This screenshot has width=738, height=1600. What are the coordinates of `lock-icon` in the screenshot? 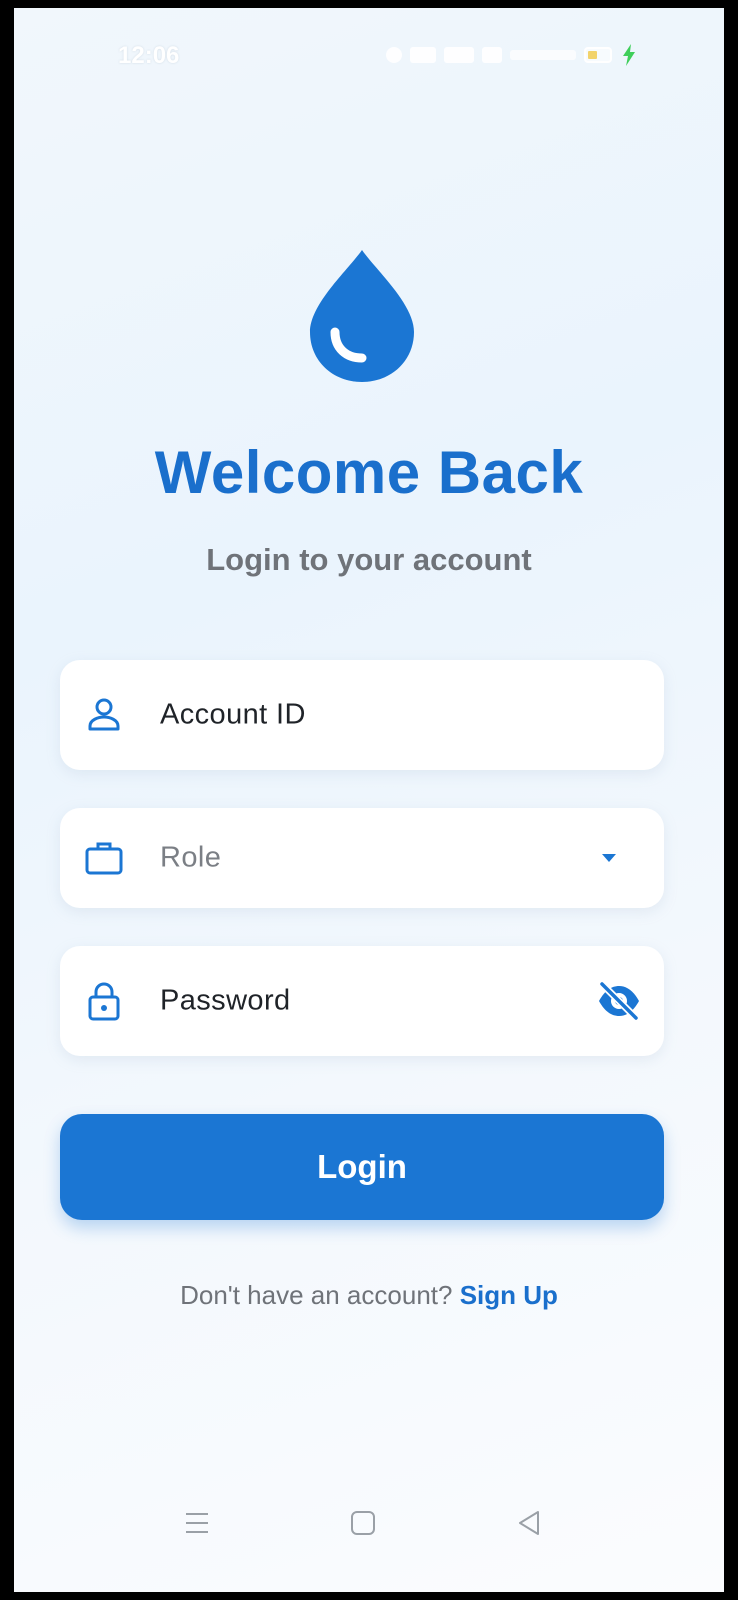 It's located at (104, 1001).